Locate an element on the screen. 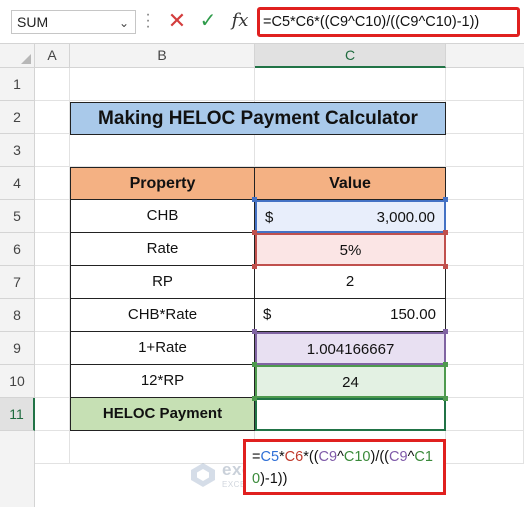 This screenshot has height=507, width=524. header-property: Property is located at coordinates (162, 183).